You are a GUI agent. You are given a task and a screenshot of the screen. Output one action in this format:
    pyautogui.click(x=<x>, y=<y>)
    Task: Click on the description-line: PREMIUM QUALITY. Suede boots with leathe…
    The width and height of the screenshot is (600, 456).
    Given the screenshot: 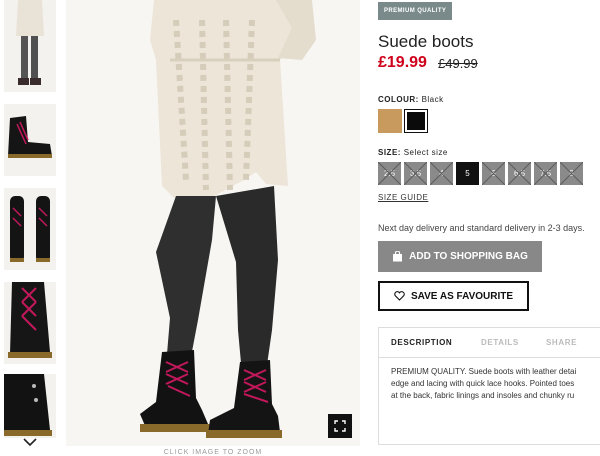 What is the action you would take?
    pyautogui.click(x=484, y=371)
    